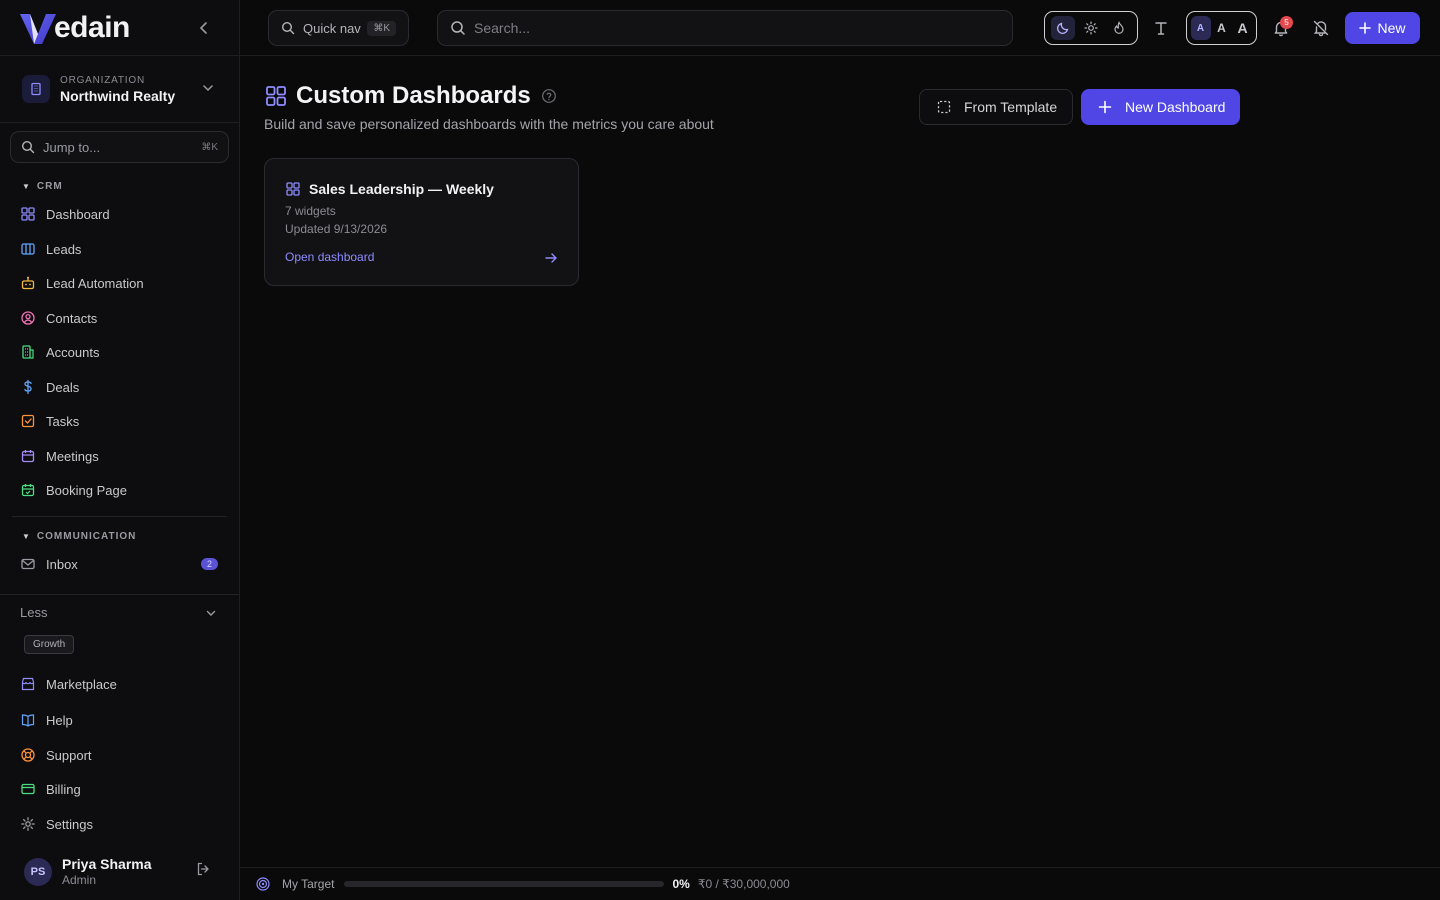  Describe the element at coordinates (49, 644) in the screenshot. I see `plan-tag: Growth` at that location.